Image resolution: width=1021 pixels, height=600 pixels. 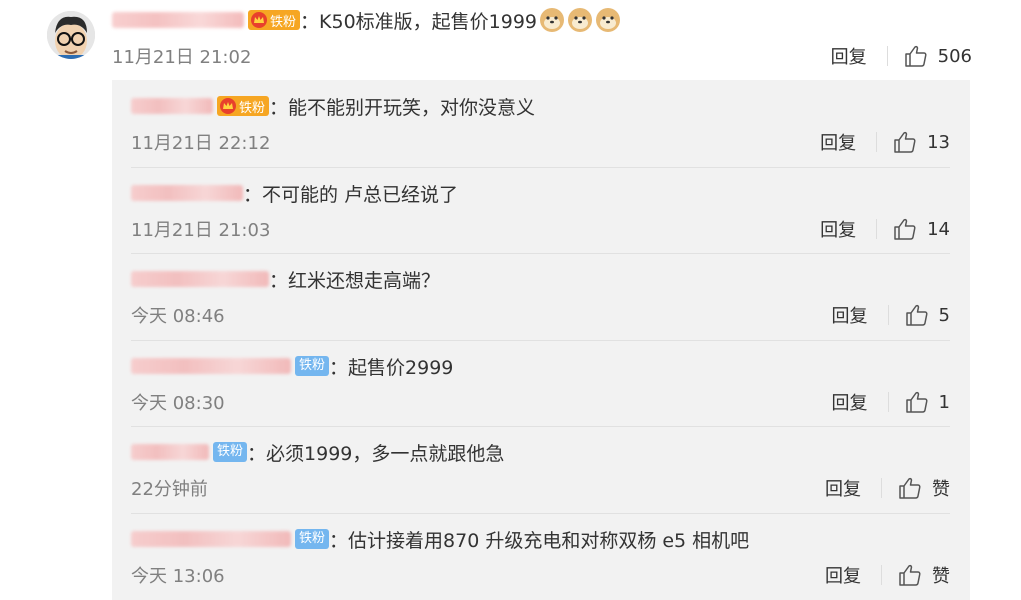 I want to click on like-button: 5, so click(x=927, y=315).